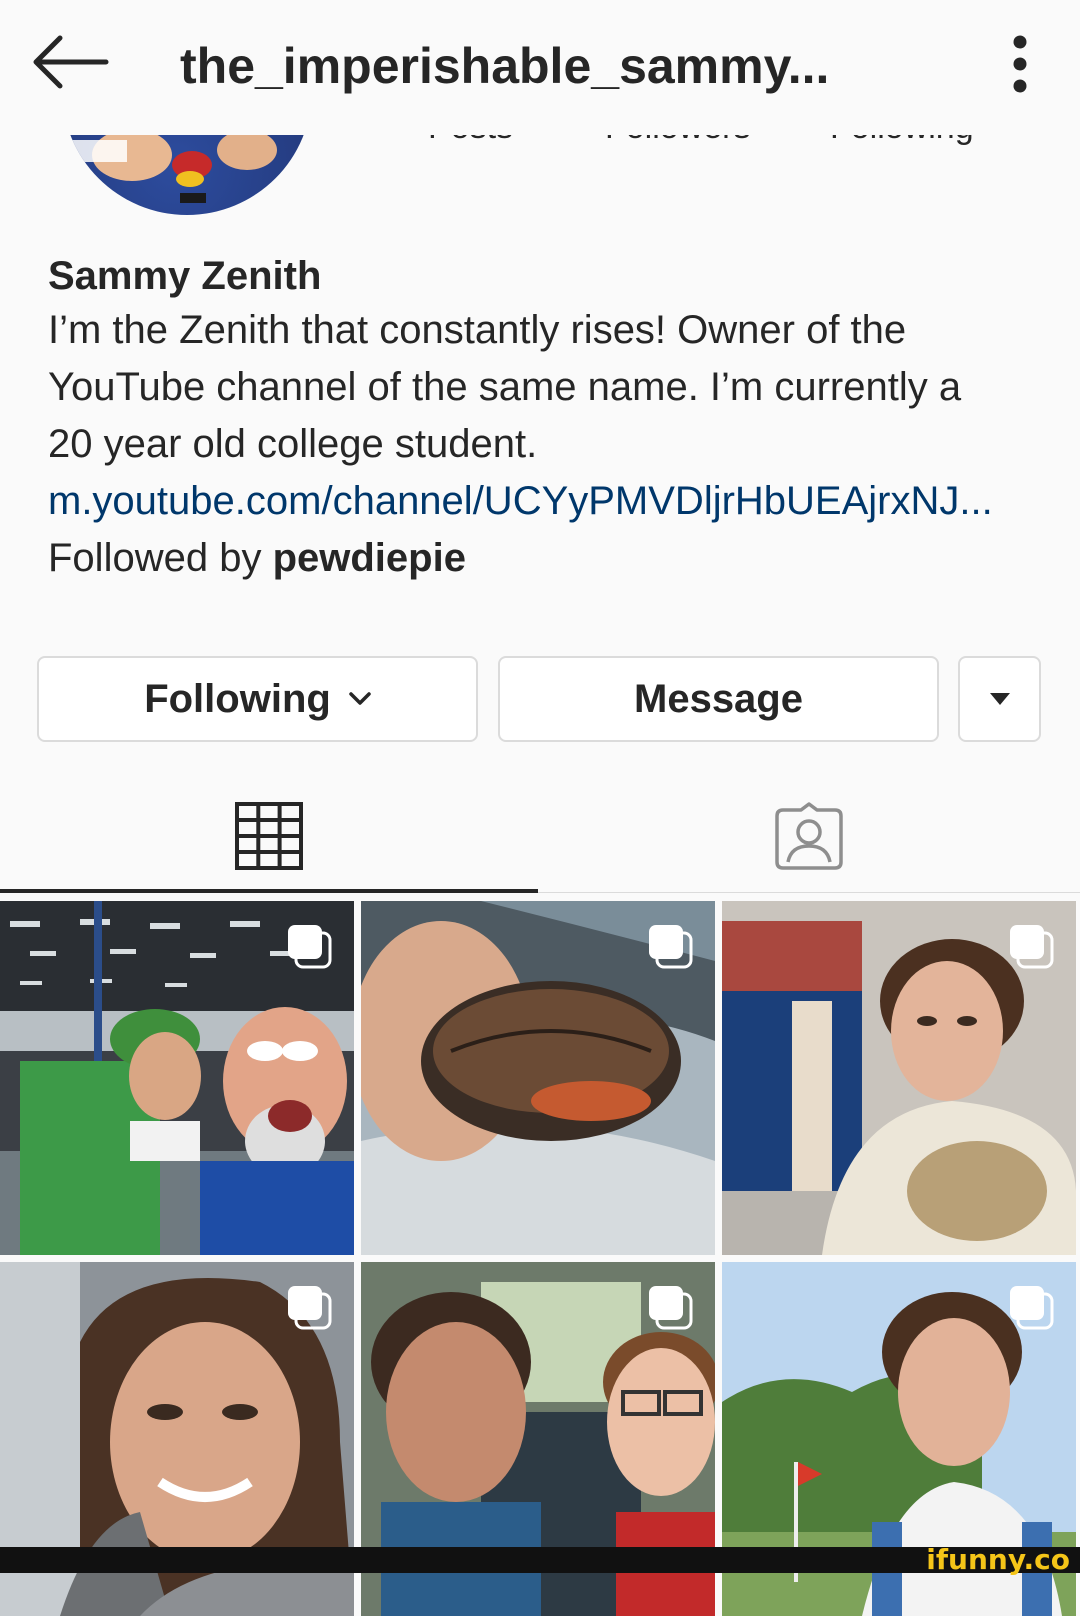 This screenshot has height=1616, width=1080. Describe the element at coordinates (548, 558) in the screenshot. I see `followed-by: Followed by pewdiepie` at that location.